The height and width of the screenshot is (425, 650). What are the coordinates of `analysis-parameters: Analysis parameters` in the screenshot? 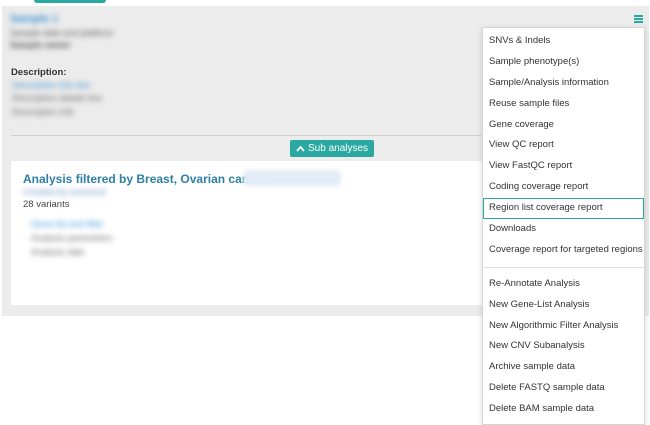 It's located at (72, 238).